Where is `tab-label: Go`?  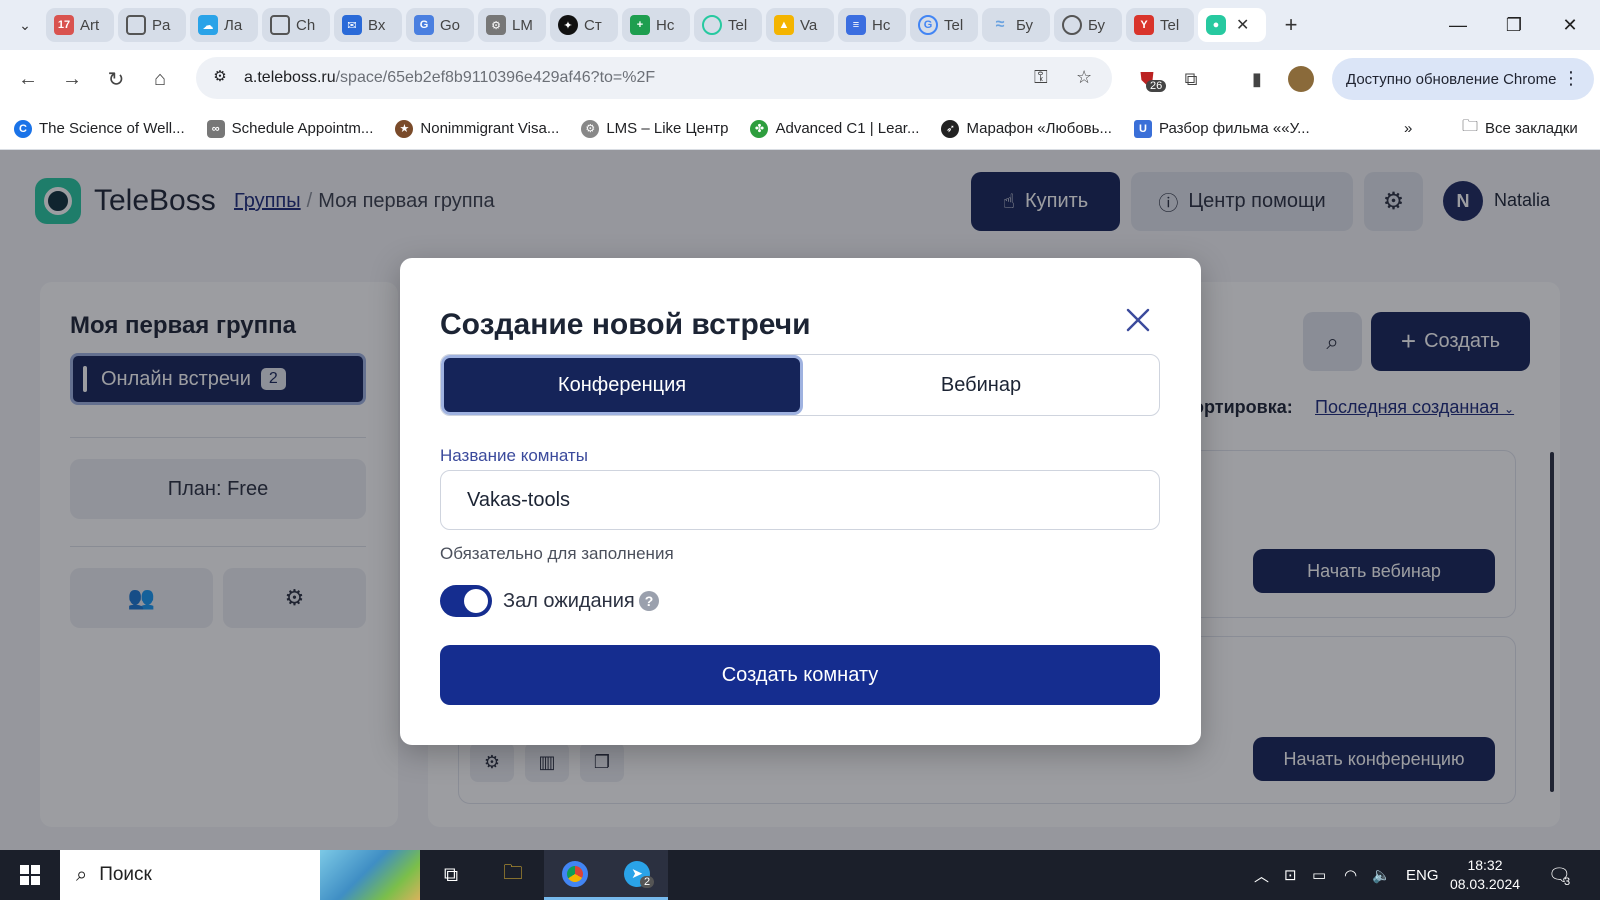
tab-label: Go is located at coordinates (450, 25).